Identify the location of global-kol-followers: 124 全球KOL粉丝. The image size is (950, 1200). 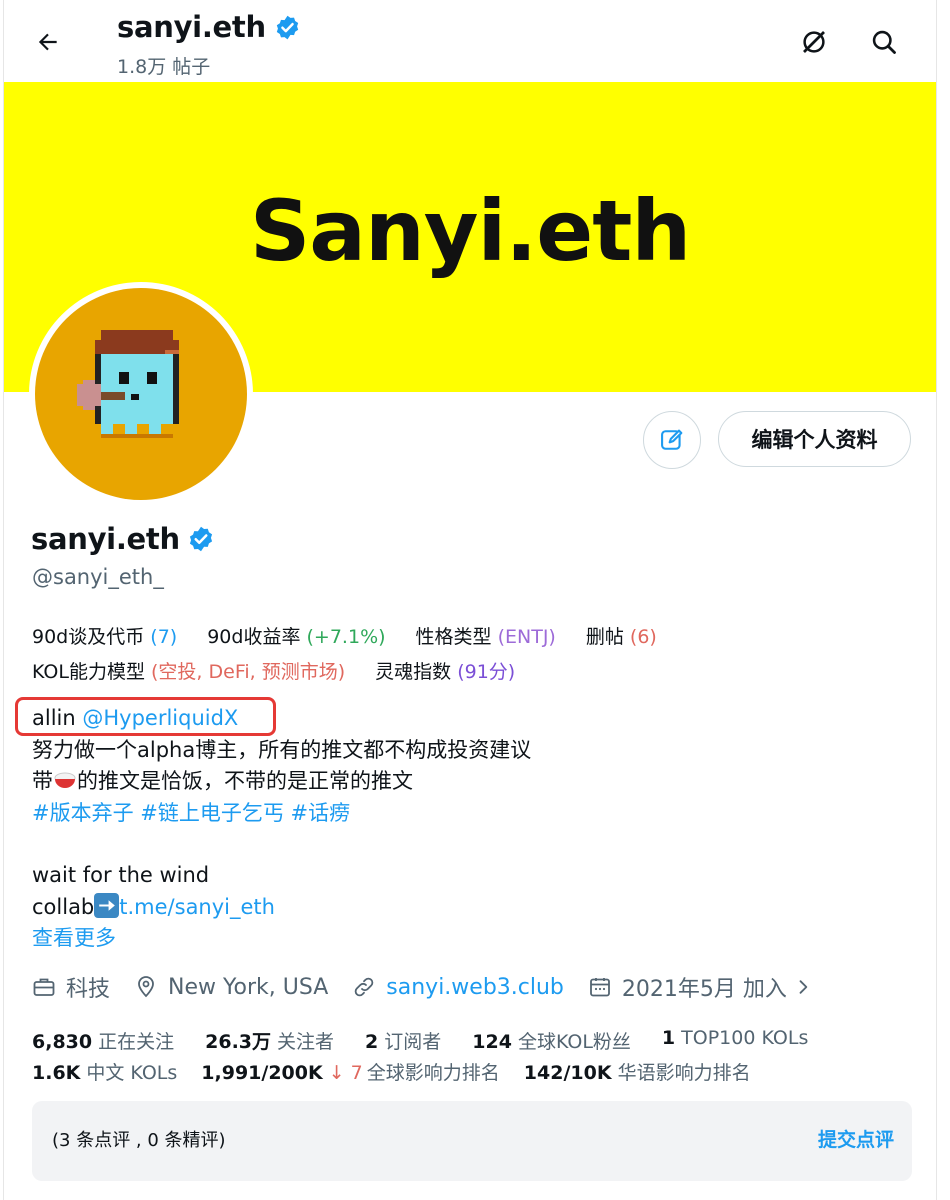
(551, 1040).